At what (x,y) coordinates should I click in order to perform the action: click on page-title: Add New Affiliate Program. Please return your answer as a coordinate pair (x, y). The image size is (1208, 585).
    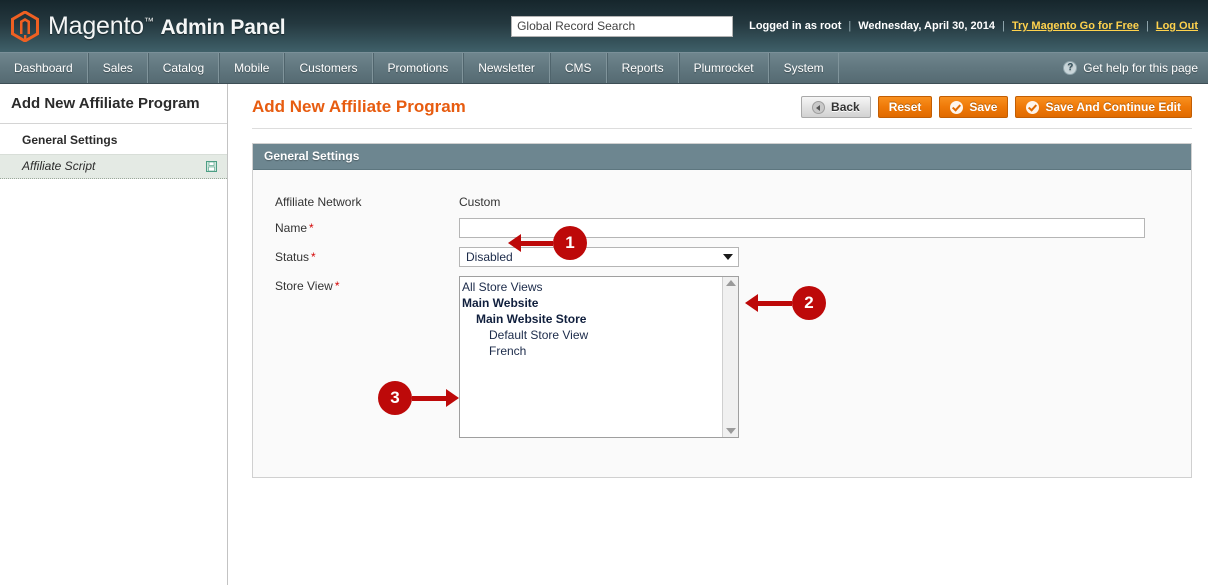
    Looking at the image, I should click on (359, 106).